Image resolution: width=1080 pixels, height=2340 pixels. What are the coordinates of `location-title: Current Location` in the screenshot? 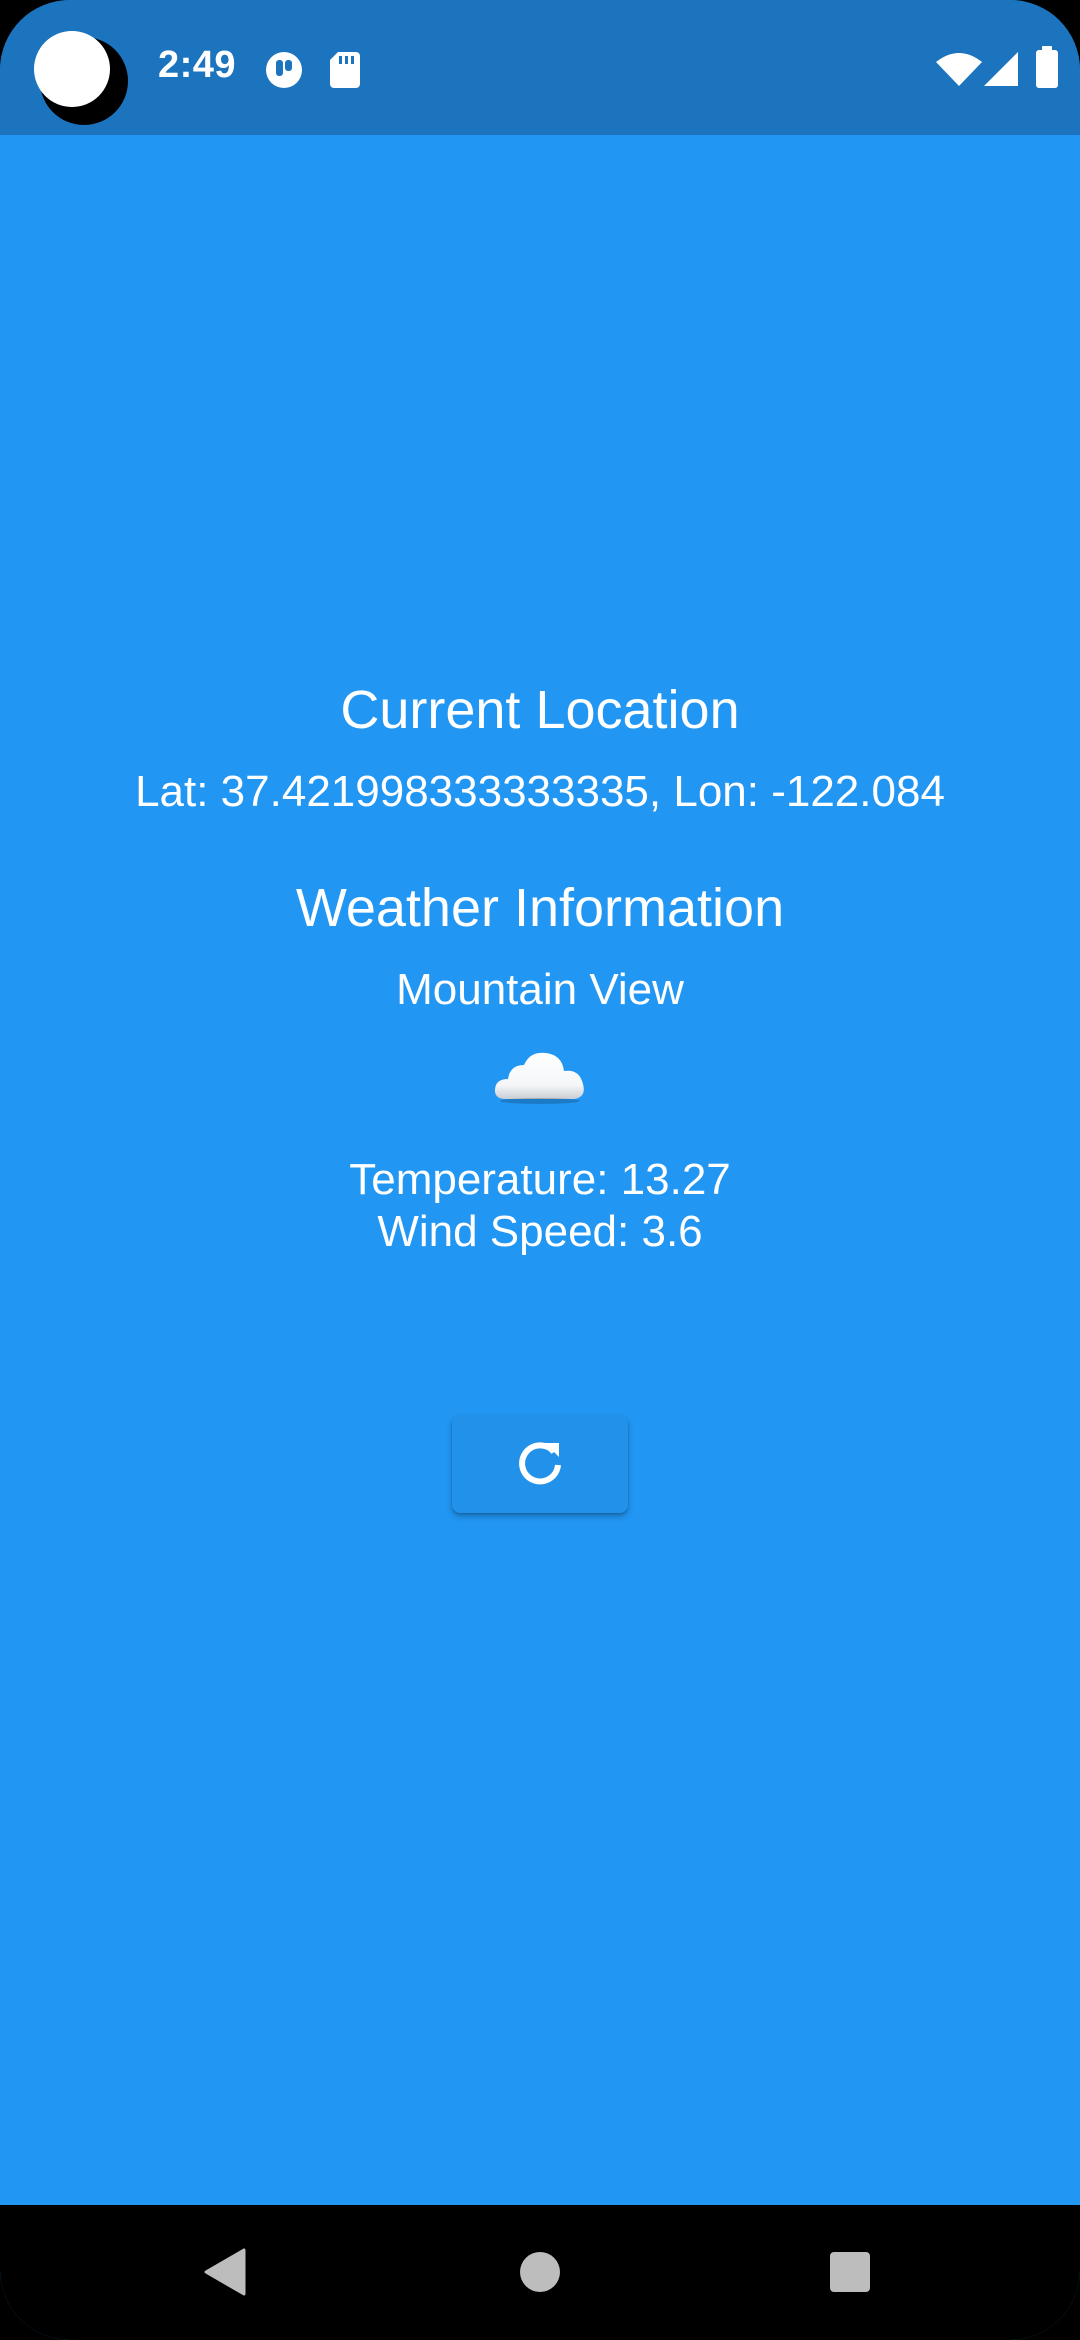 It's located at (540, 710).